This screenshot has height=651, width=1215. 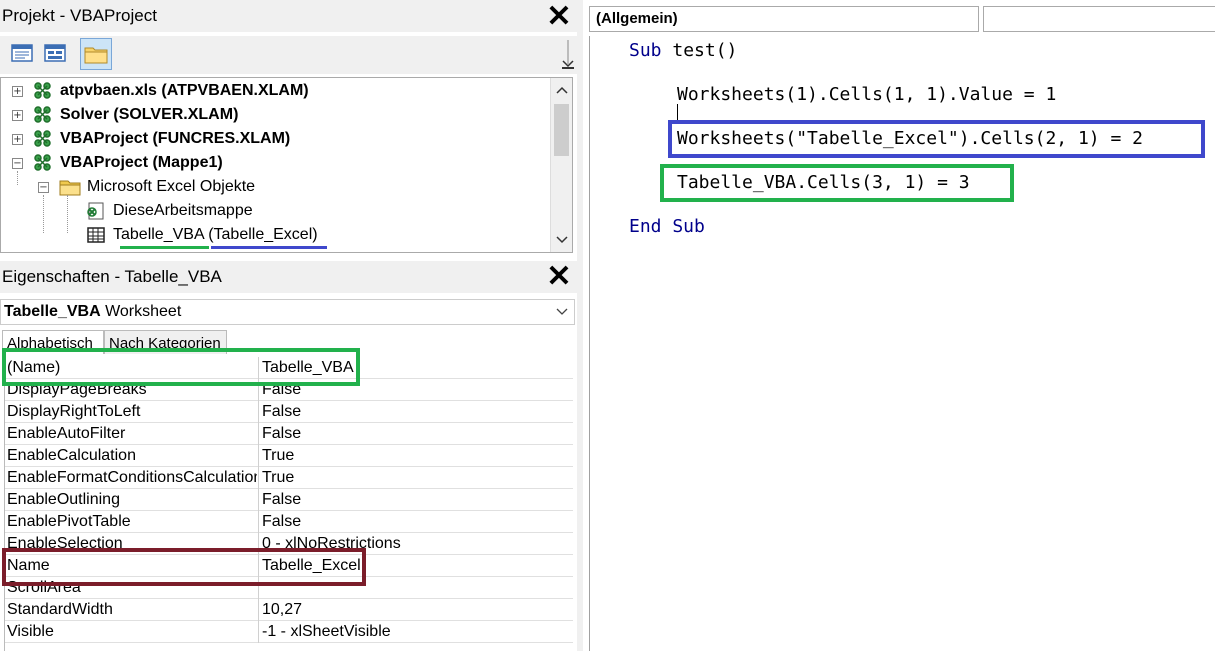 I want to click on property-name: EnableAutoFilter, so click(x=66, y=433).